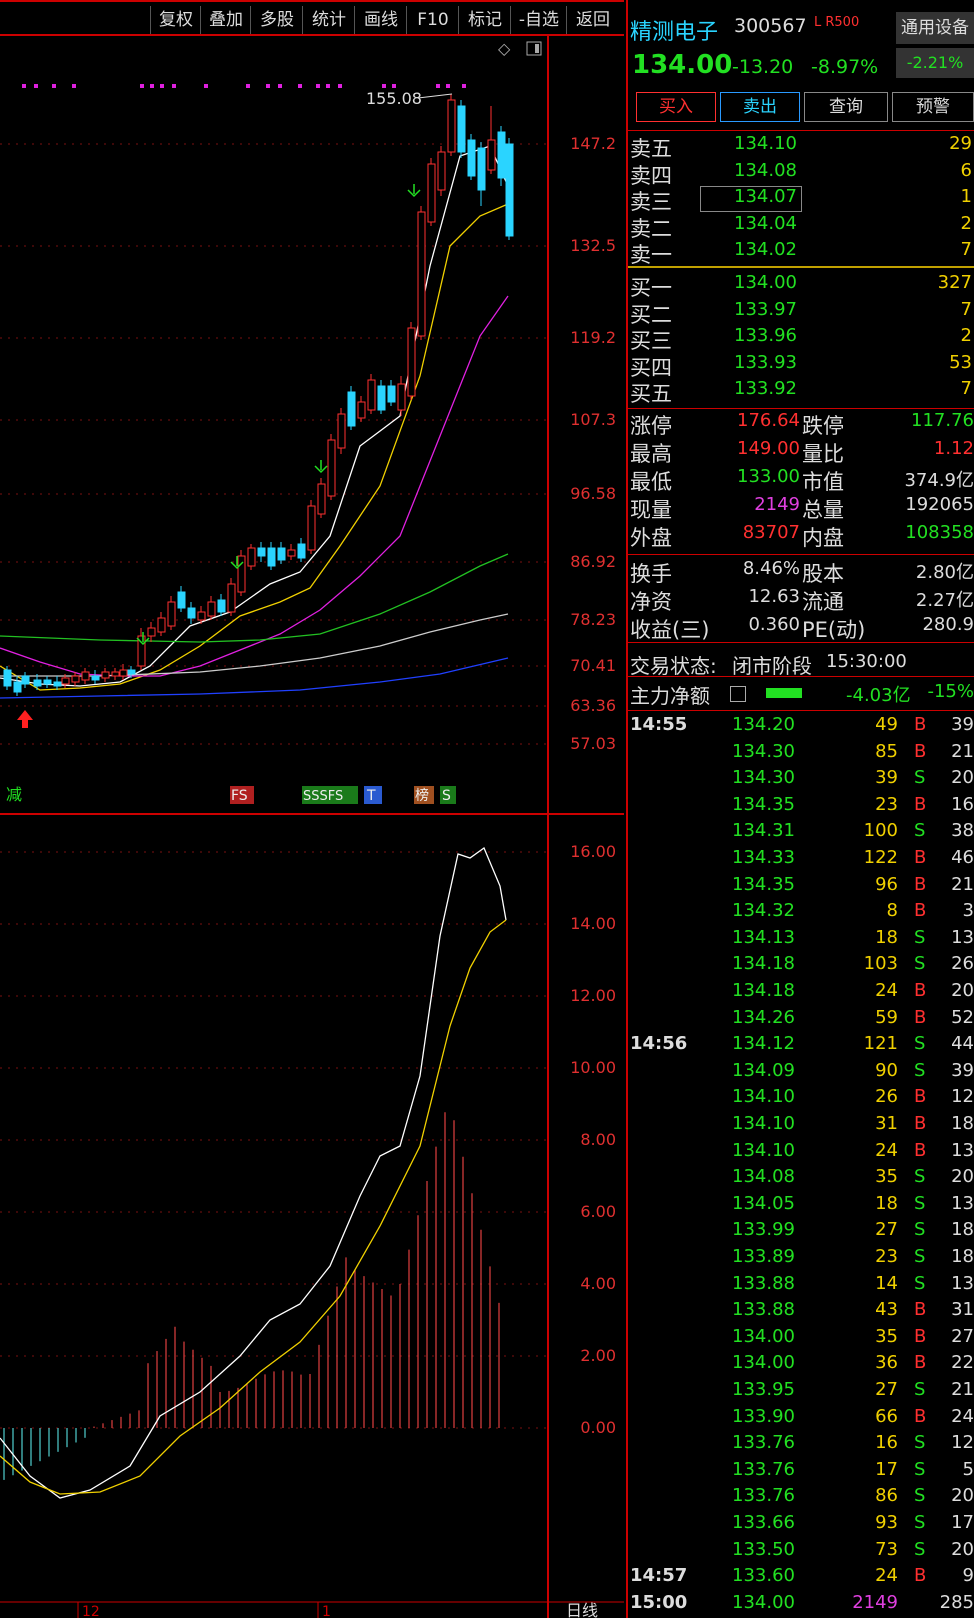 The width and height of the screenshot is (974, 1618). What do you see at coordinates (592, 20) in the screenshot?
I see `toolbar-fanhui-button: 返回` at bounding box center [592, 20].